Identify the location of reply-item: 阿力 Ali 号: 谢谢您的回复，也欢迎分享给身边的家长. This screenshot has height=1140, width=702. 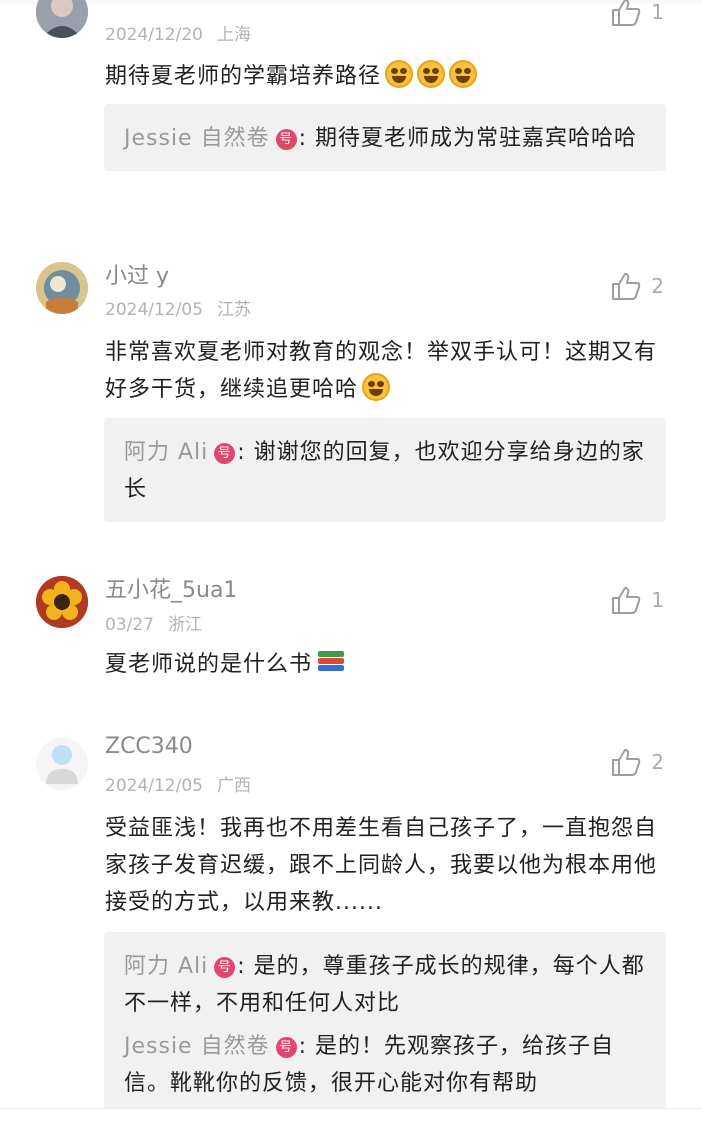
(386, 471).